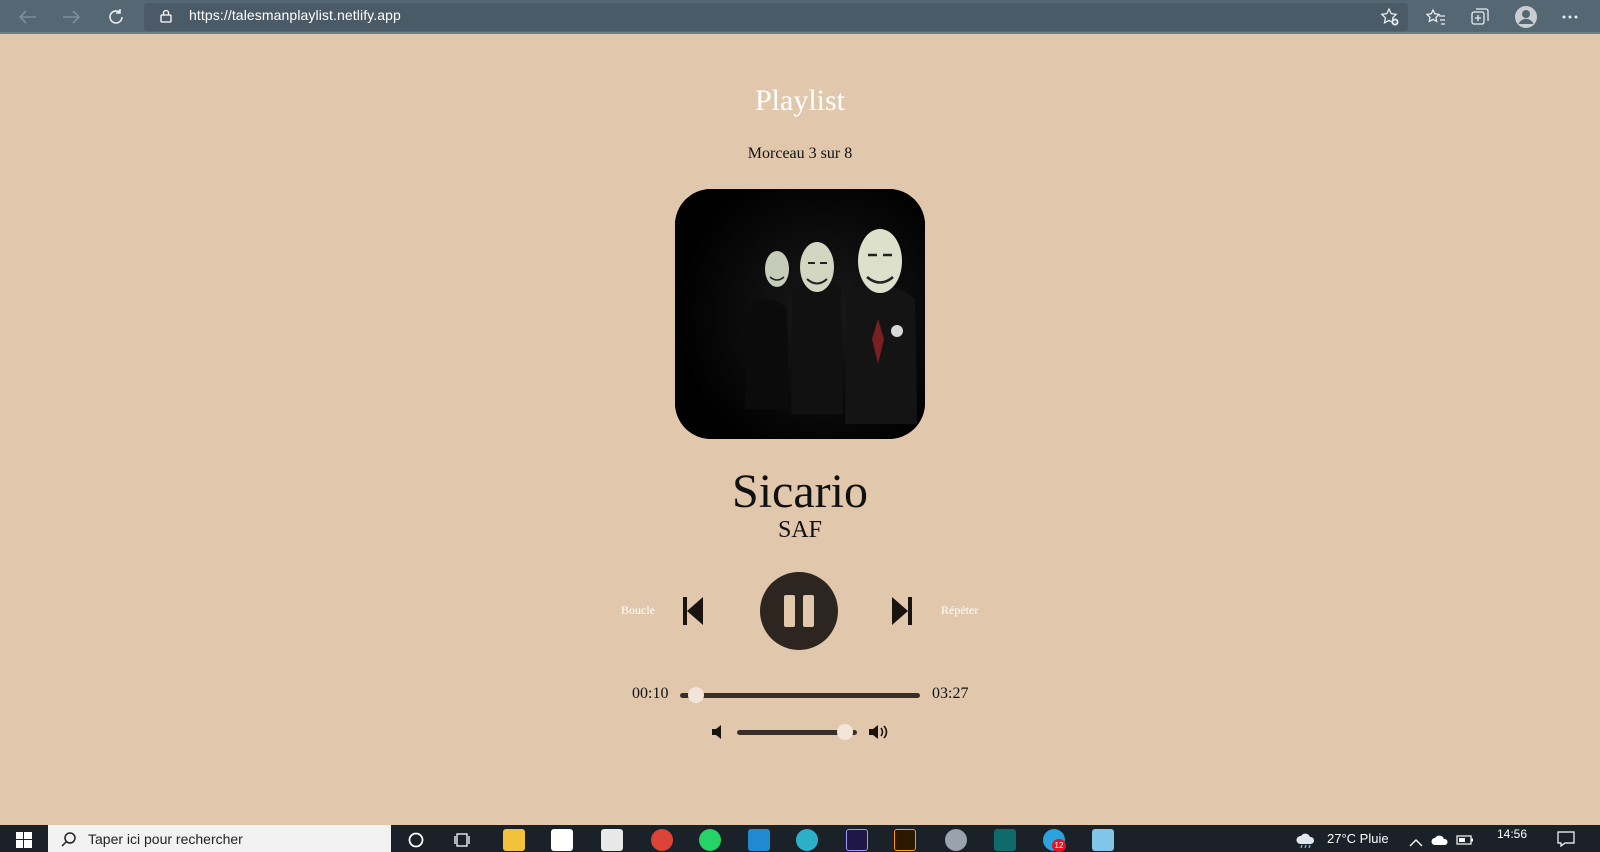 This screenshot has height=852, width=1600. What do you see at coordinates (165, 839) in the screenshot?
I see `search-placeholder: Taper ici pour rechercher` at bounding box center [165, 839].